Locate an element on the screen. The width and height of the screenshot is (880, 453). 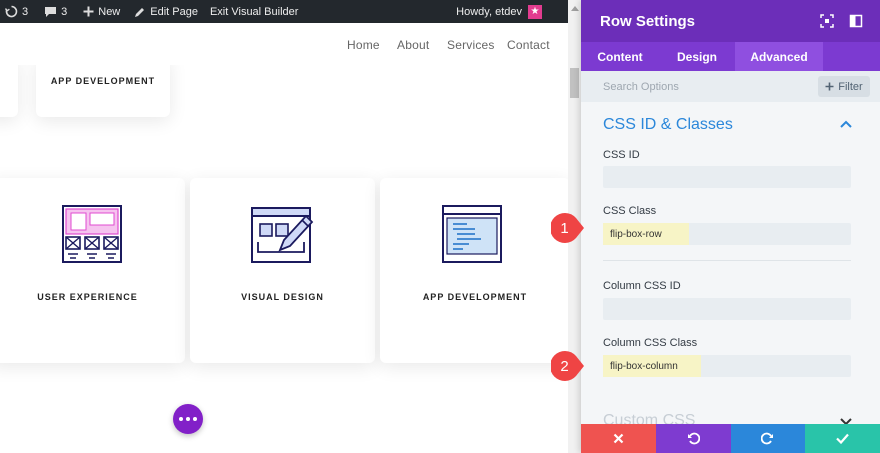
card-visual-design: VISUAL DESIGN is located at coordinates (282, 270).